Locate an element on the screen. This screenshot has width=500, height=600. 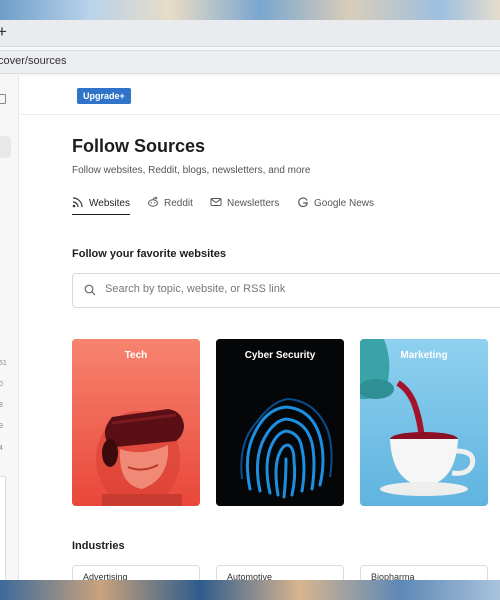
industry-label: Automotive is located at coordinates (250, 576).